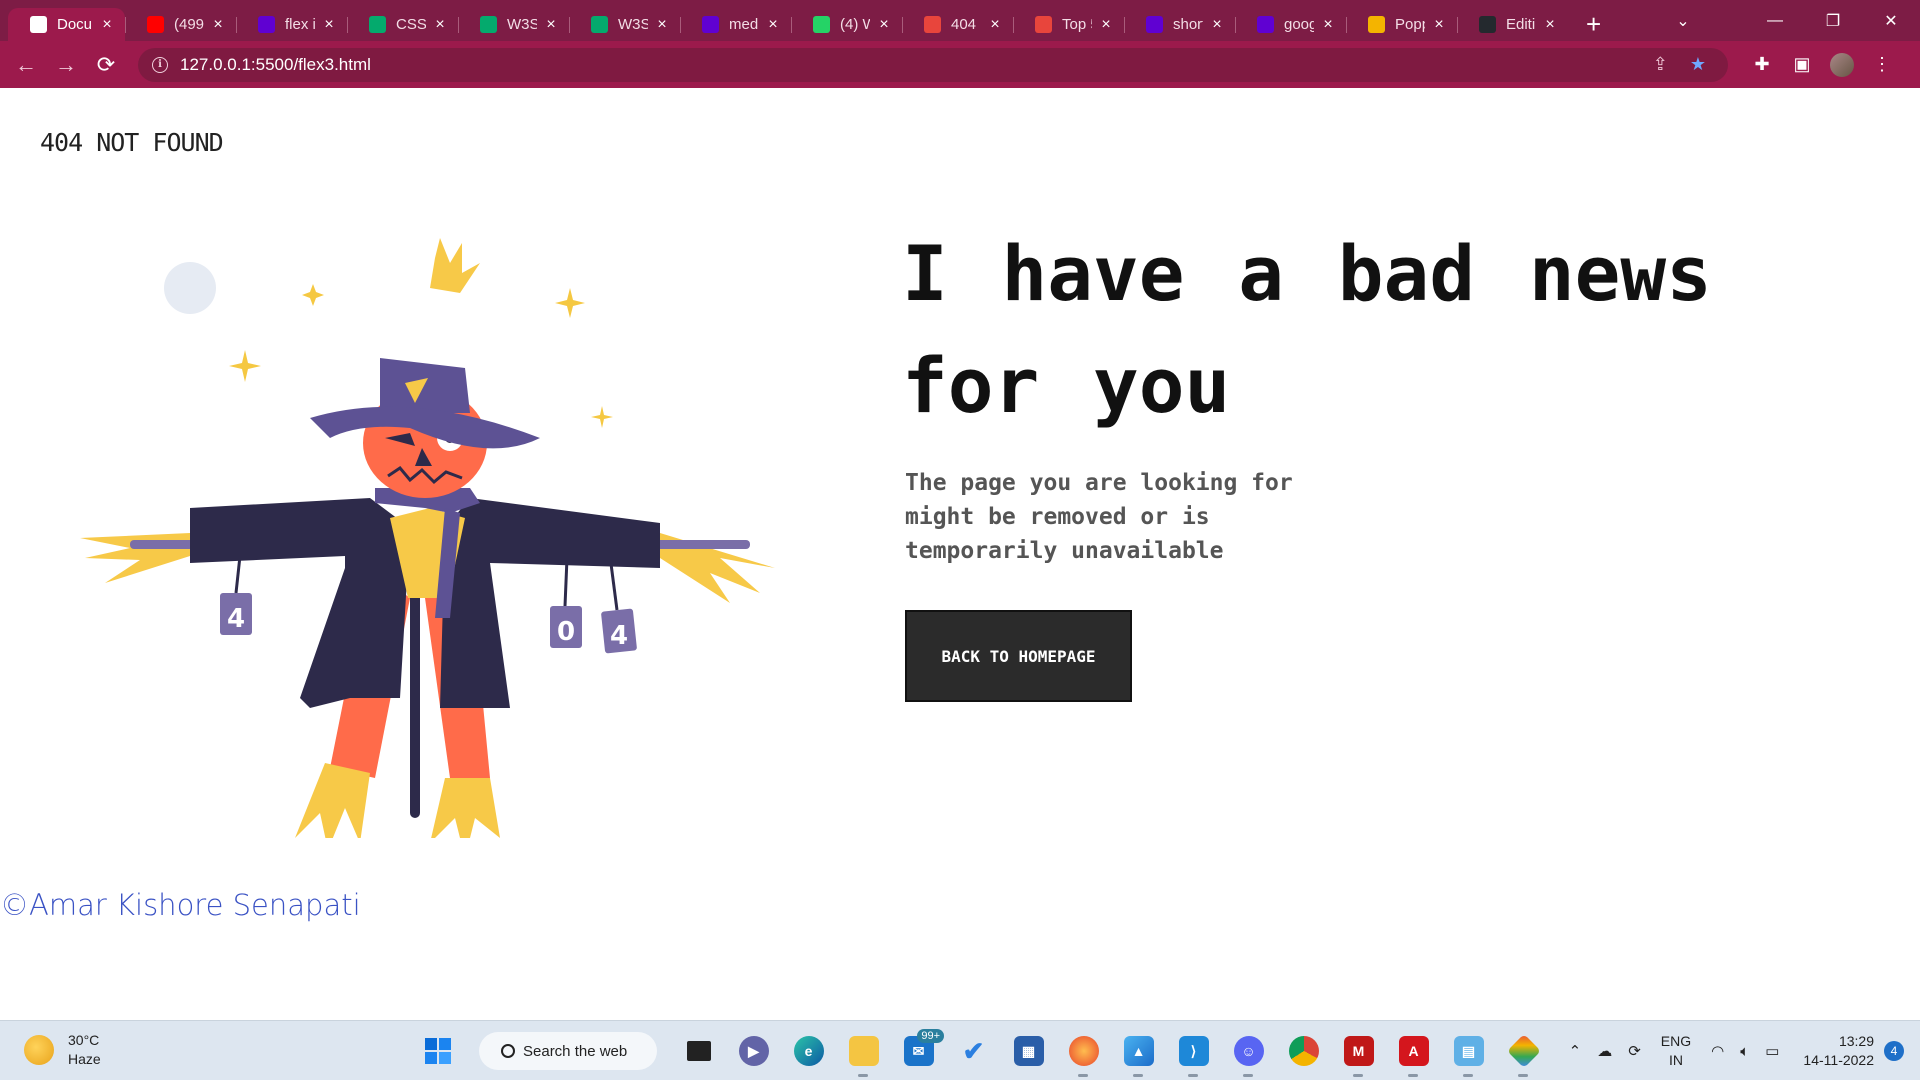  Describe the element at coordinates (180, 24) in the screenshot. I see `browser-tab: (499) ×` at that location.